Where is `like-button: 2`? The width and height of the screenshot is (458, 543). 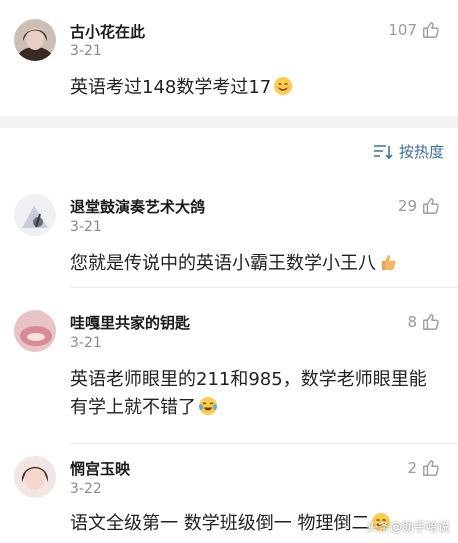 like-button: 2 is located at coordinates (423, 468).